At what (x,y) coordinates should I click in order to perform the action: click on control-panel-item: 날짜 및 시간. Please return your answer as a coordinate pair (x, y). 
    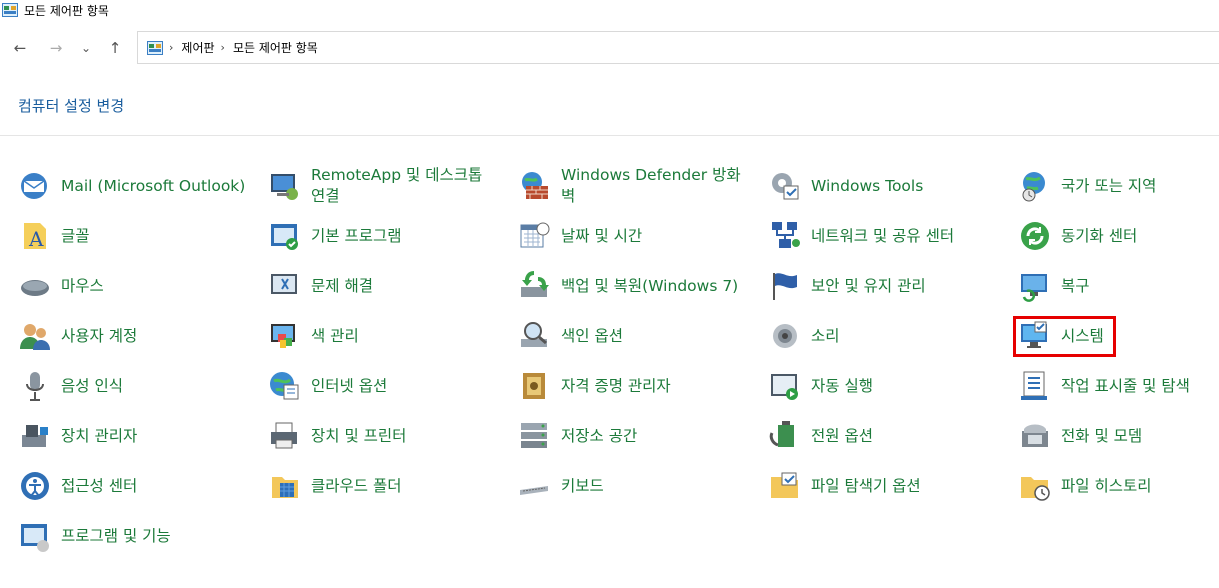
    Looking at the image, I should click on (580, 236).